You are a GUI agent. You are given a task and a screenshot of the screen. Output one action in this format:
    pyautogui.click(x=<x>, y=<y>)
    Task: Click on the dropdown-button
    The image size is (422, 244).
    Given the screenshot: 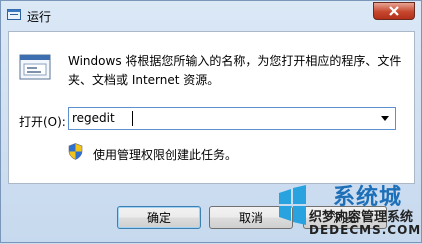 What is the action you would take?
    pyautogui.click(x=385, y=118)
    